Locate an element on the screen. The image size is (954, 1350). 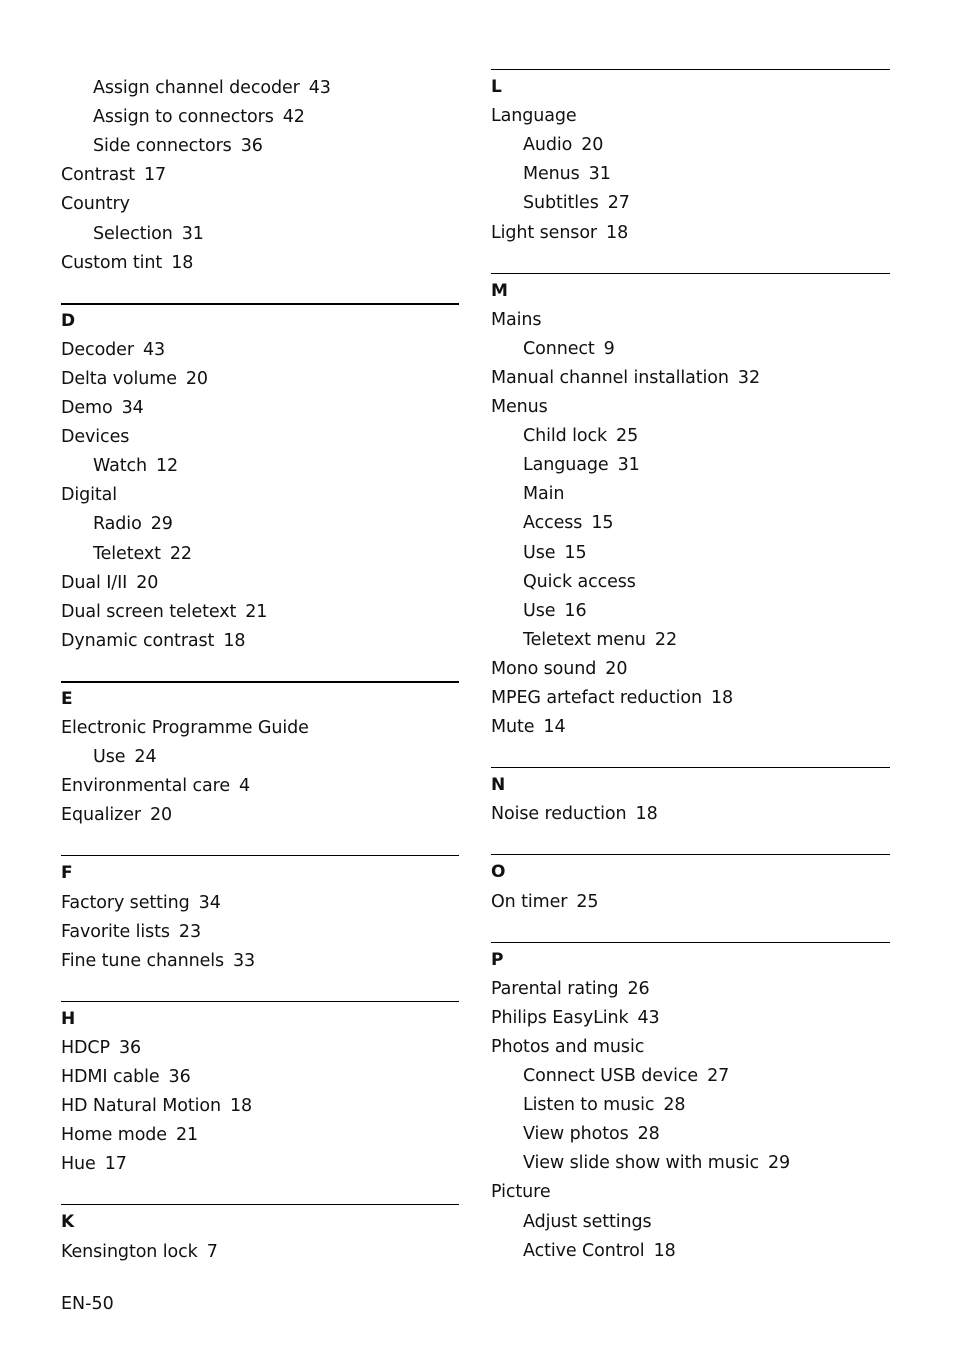
index-entry: Philips EasyLink 43 is located at coordinates (575, 1018).